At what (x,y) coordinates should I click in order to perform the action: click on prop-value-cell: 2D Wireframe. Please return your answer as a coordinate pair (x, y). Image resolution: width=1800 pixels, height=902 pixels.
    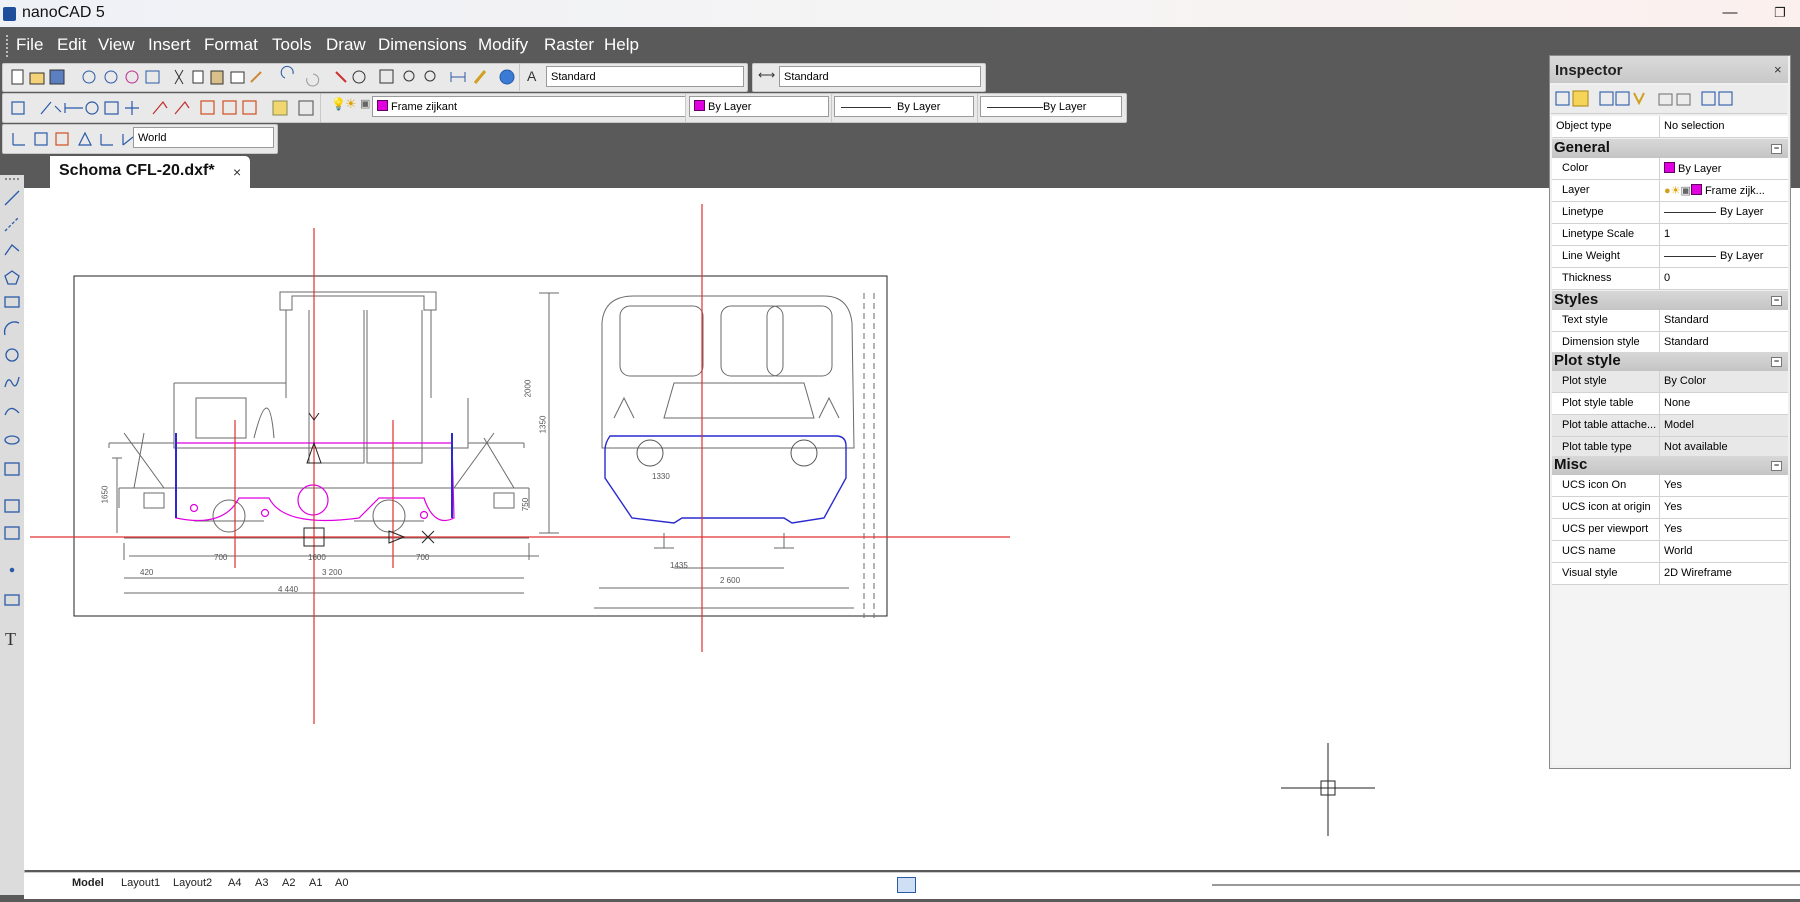
    Looking at the image, I should click on (1724, 573).